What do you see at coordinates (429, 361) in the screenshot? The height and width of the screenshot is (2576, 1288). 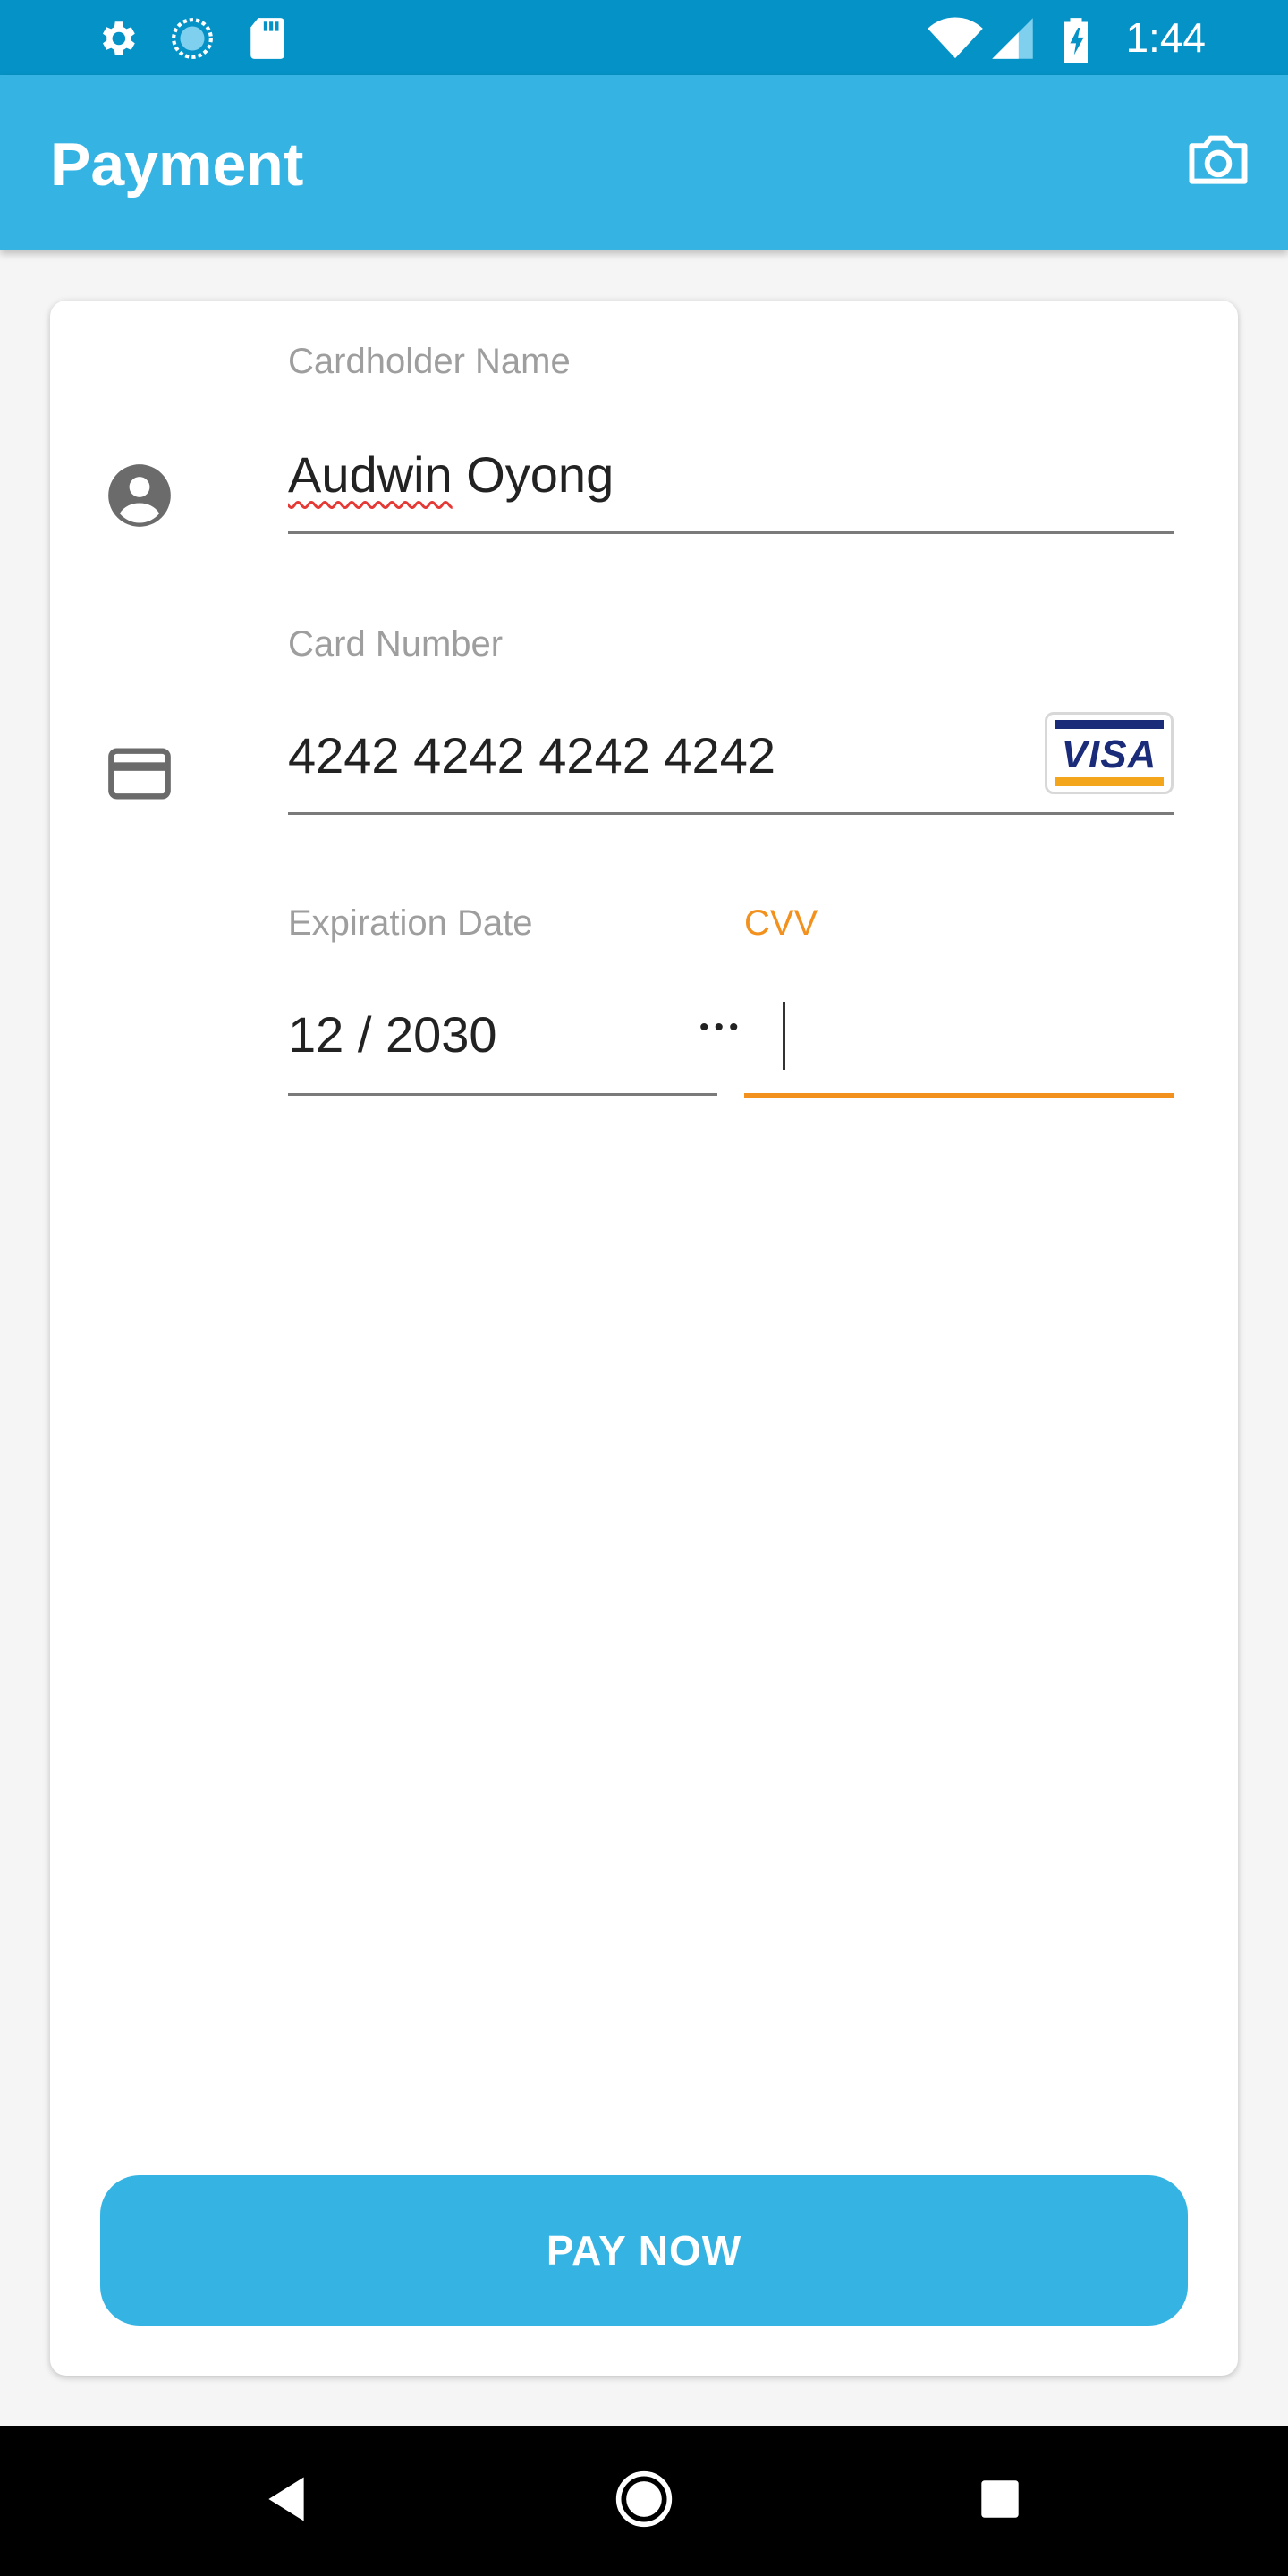 I see `cardholder-name-label: Cardholder Name` at bounding box center [429, 361].